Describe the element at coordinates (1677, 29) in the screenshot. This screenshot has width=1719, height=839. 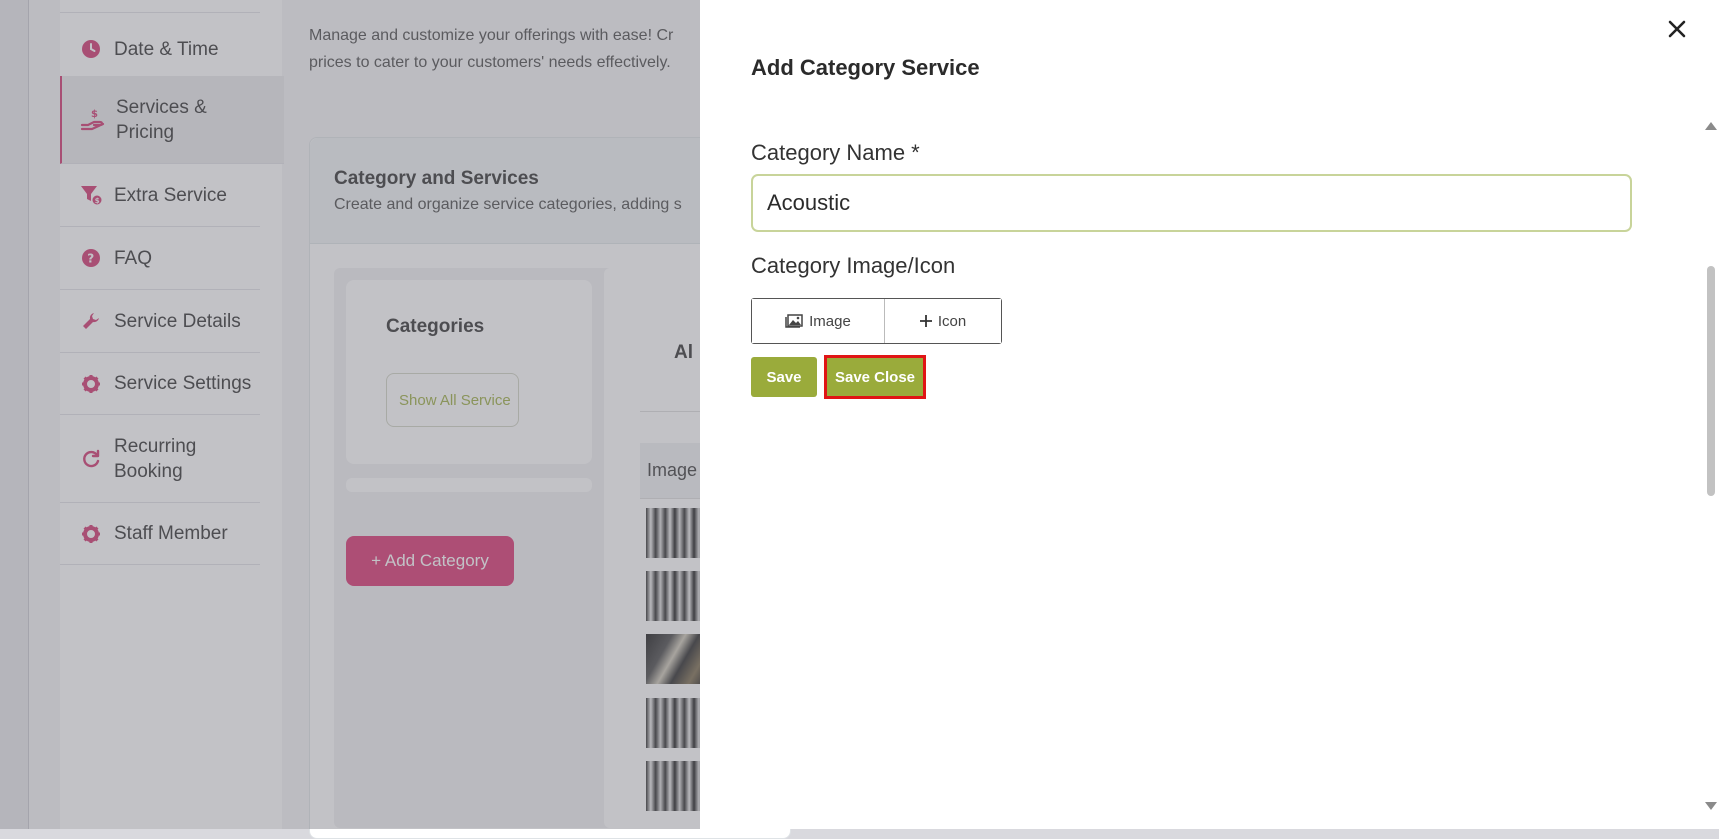
I see `close-icon` at that location.